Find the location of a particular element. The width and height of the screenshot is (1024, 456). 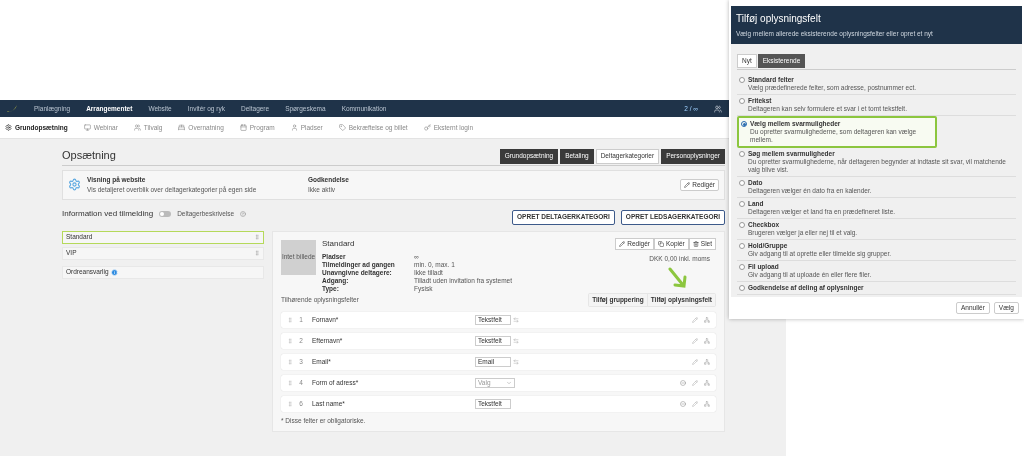

monitor-icon is located at coordinates (87, 127).